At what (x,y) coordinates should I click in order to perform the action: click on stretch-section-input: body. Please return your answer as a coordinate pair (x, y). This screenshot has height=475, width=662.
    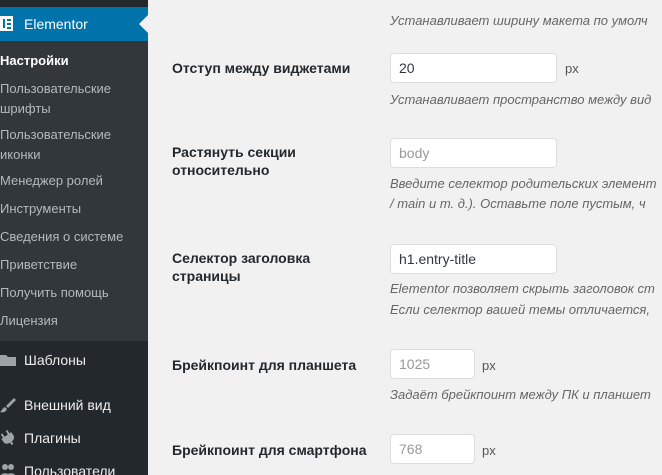
    Looking at the image, I should click on (473, 153).